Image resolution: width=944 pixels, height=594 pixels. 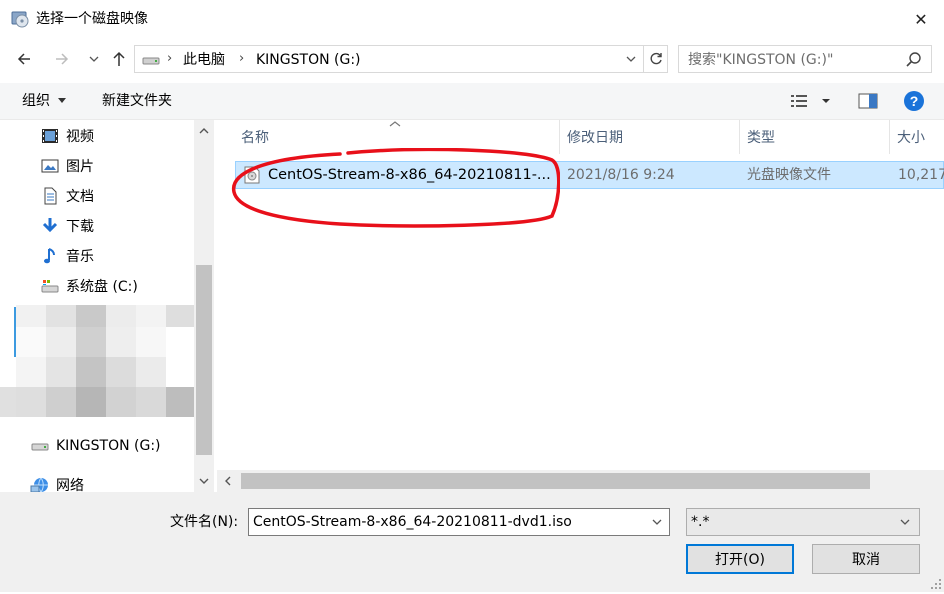 What do you see at coordinates (761, 60) in the screenshot?
I see `search-placeholder: 搜索"KINGSTON (G:)"` at bounding box center [761, 60].